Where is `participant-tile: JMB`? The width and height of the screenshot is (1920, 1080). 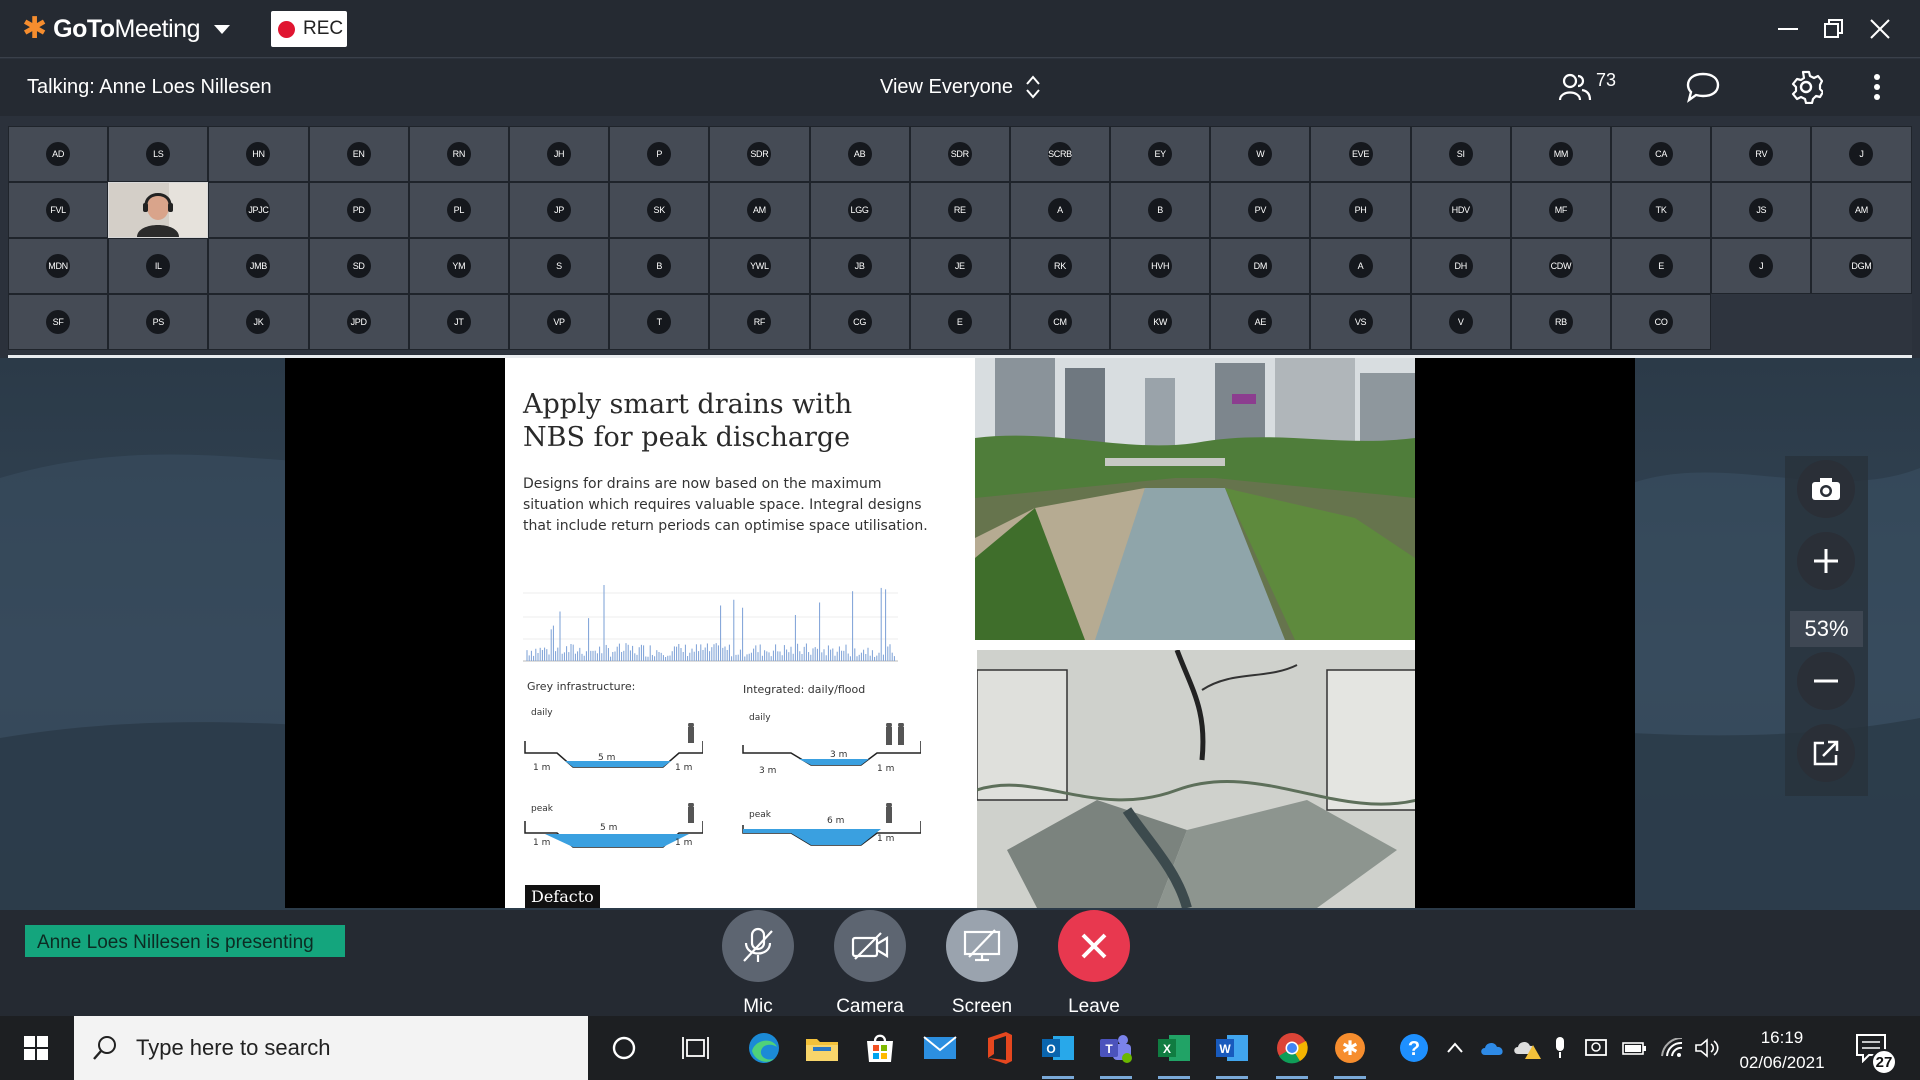 participant-tile: JMB is located at coordinates (258, 266).